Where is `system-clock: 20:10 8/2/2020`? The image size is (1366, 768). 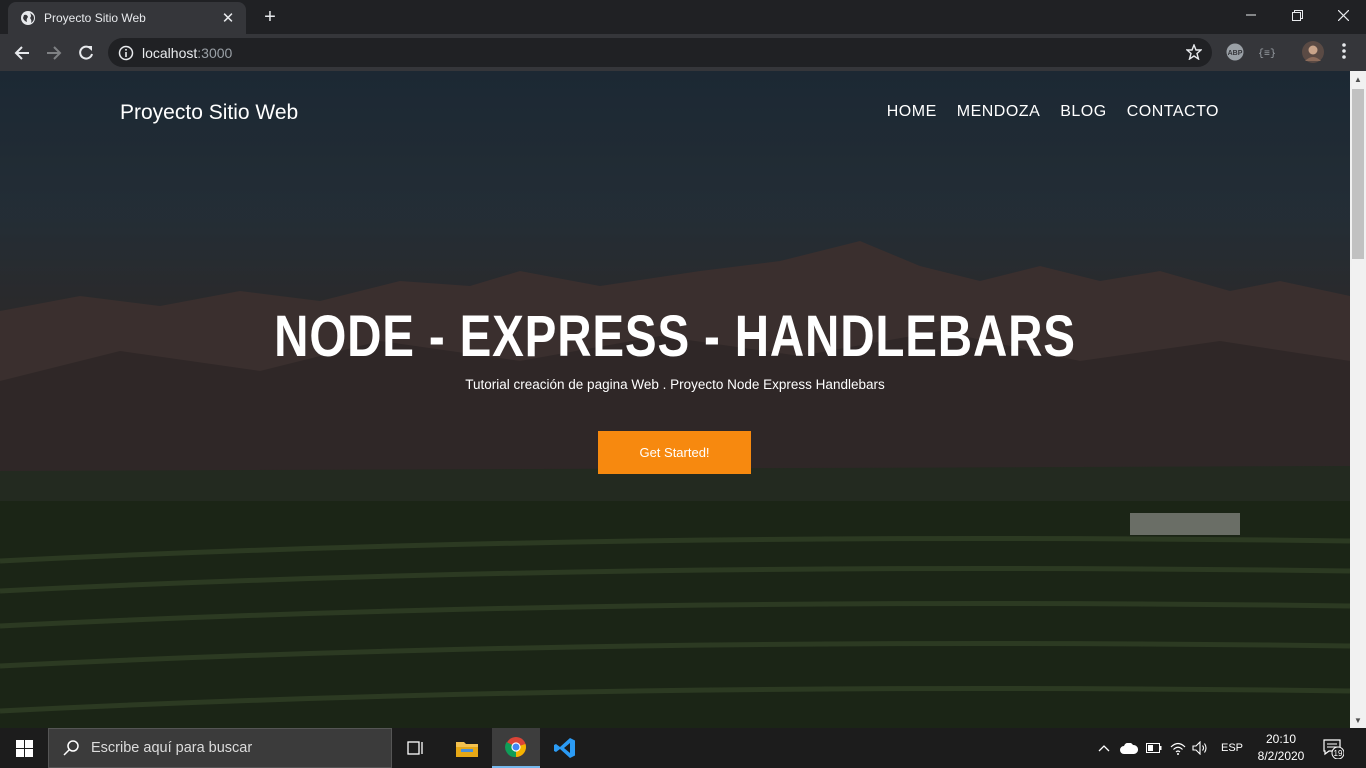
system-clock: 20:10 8/2/2020 is located at coordinates (1281, 748).